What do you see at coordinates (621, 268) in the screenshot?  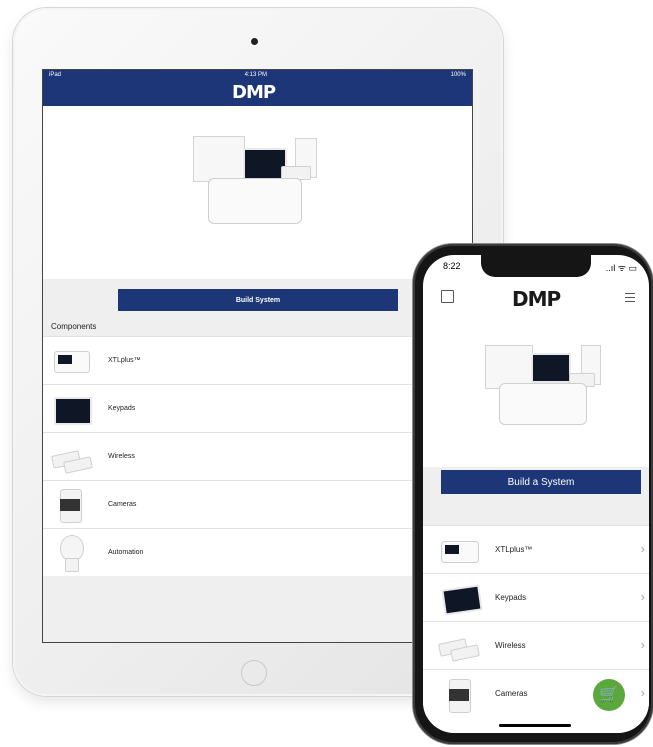 I see `signal-icons: ..ıl ᯤ ▭` at bounding box center [621, 268].